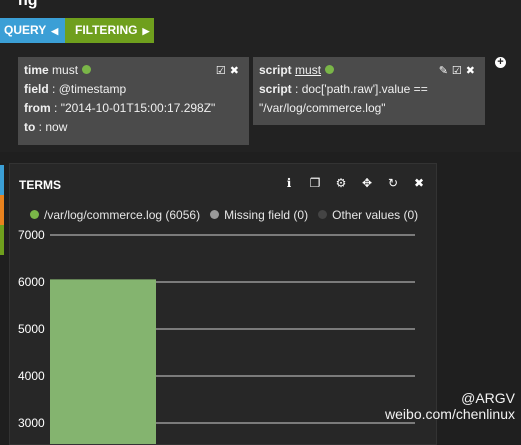  Describe the element at coordinates (31, 235) in the screenshot. I see `y-tick-label: 7000` at that location.